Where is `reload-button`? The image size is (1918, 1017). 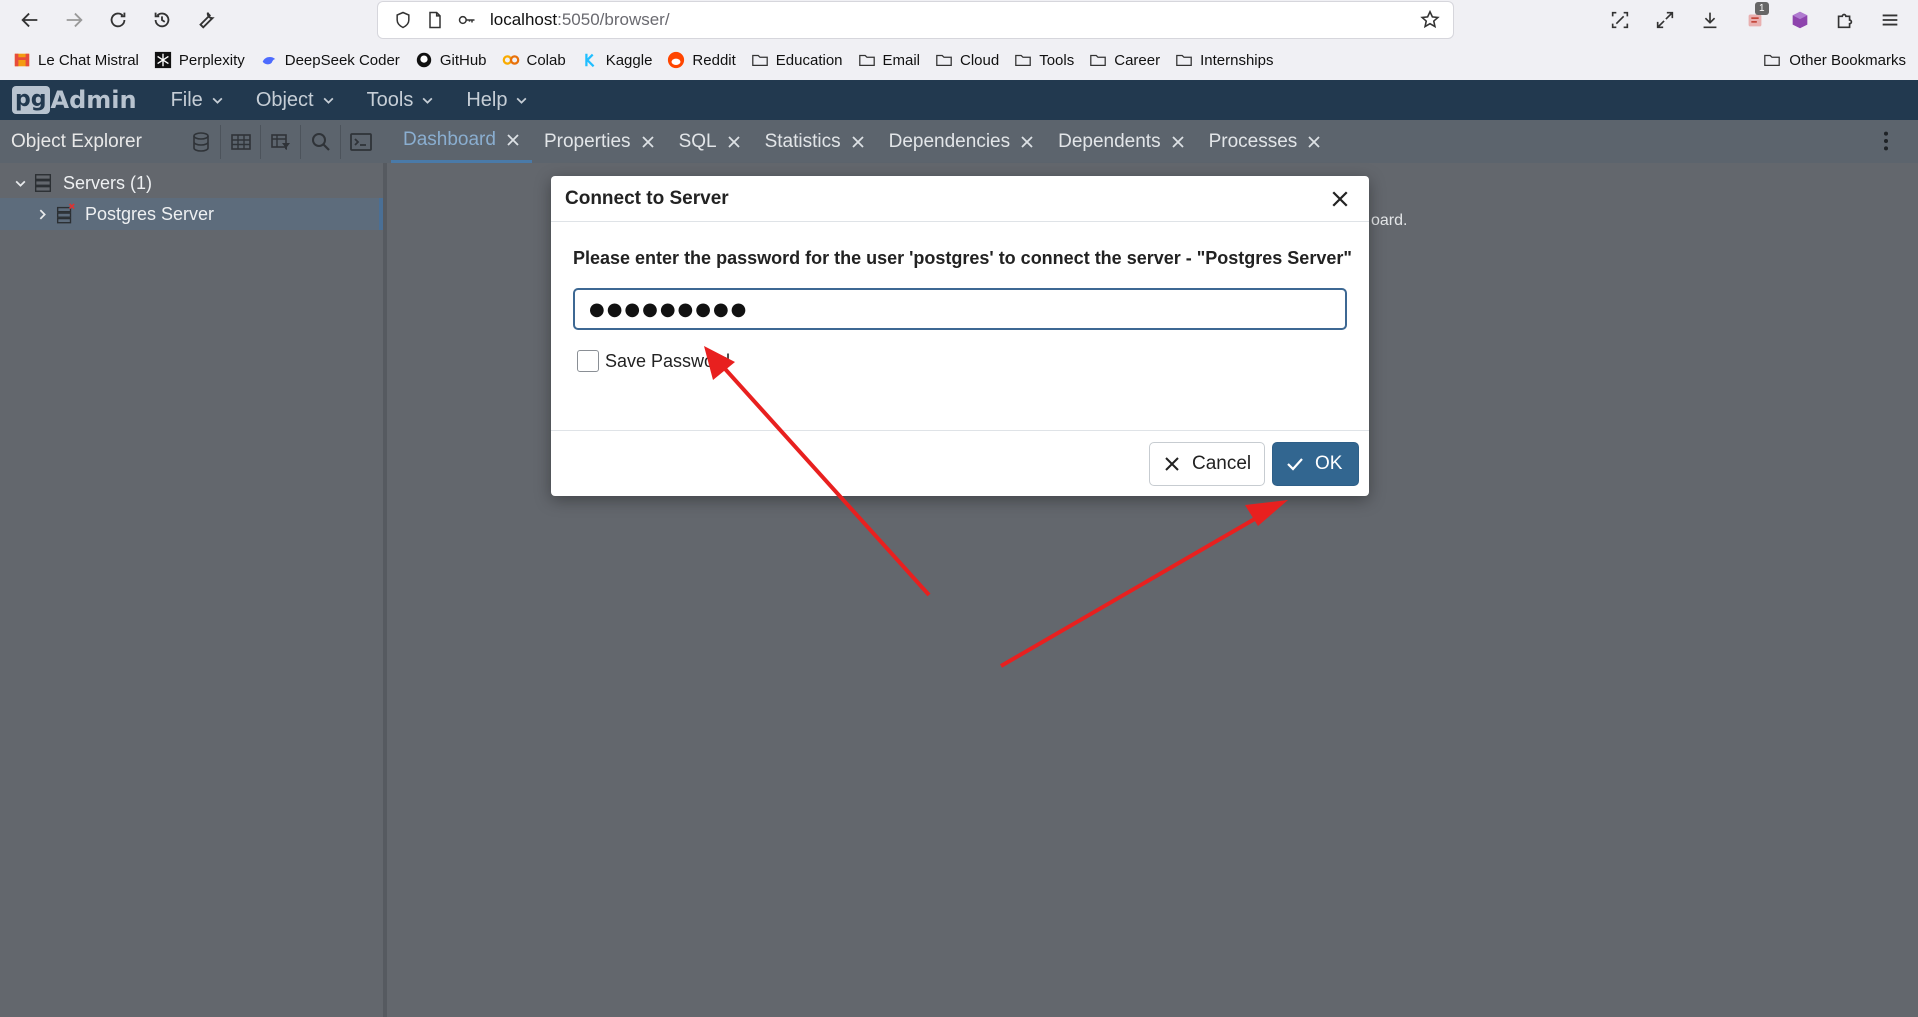 reload-button is located at coordinates (118, 20).